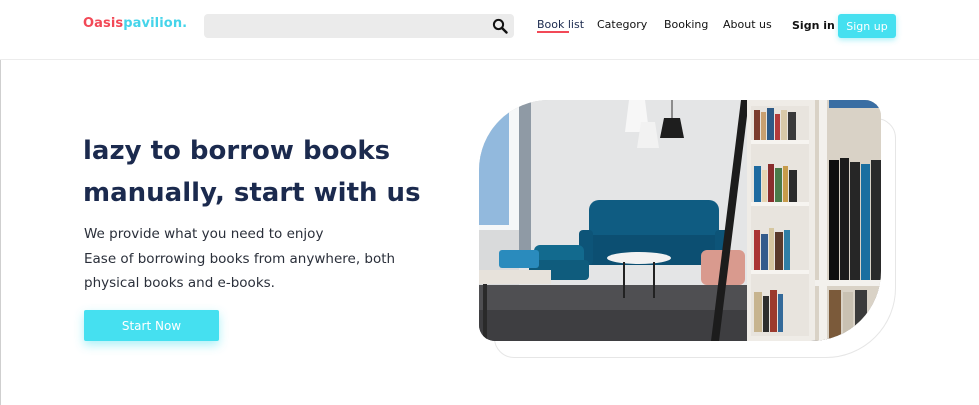 The height and width of the screenshot is (405, 979). What do you see at coordinates (151, 325) in the screenshot?
I see `start-now-button: Start Now` at bounding box center [151, 325].